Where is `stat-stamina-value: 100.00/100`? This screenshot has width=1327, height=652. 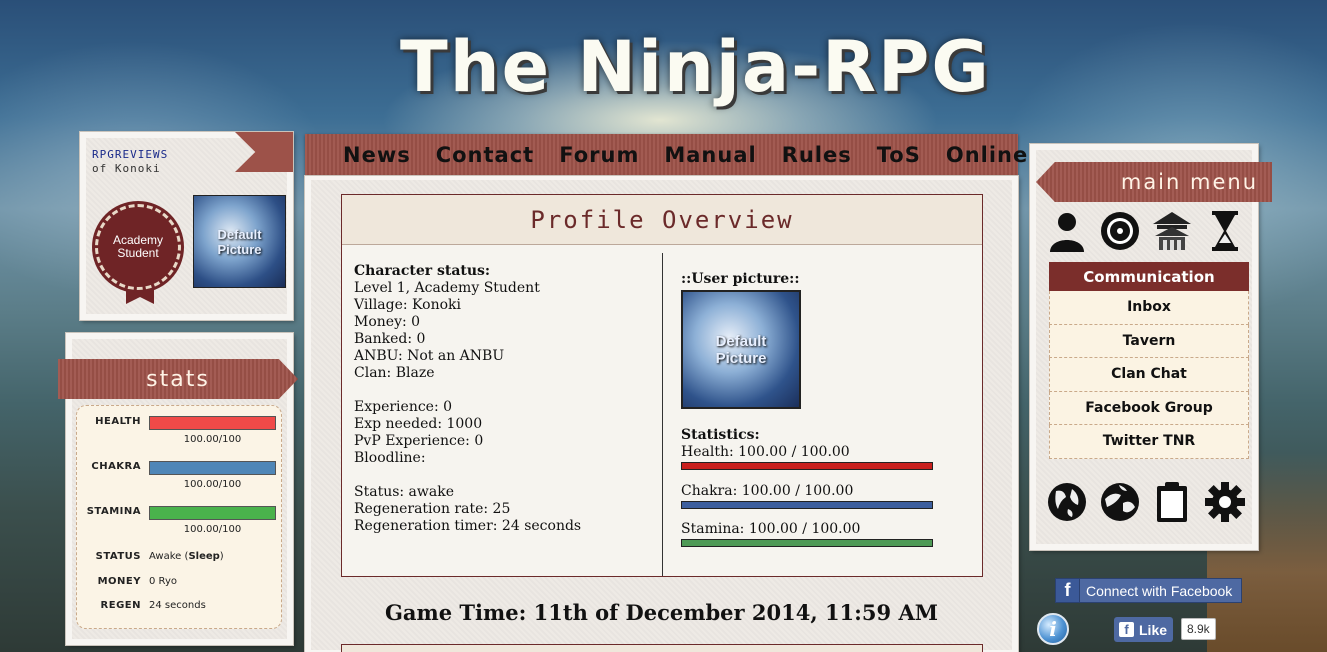 stat-stamina-value: 100.00/100 is located at coordinates (212, 529).